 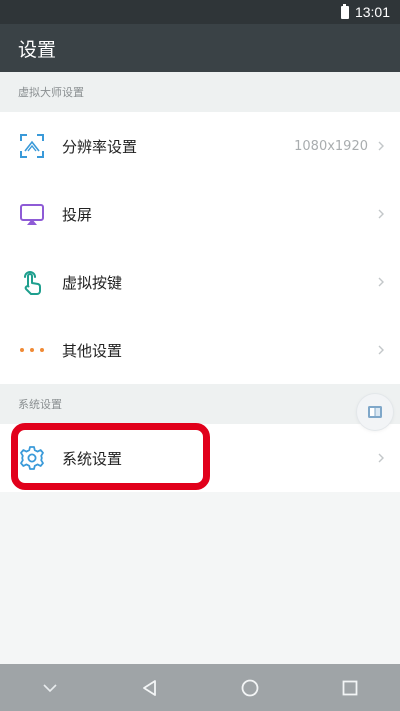 I want to click on system-settings-list: 系统设置, so click(x=200, y=458).